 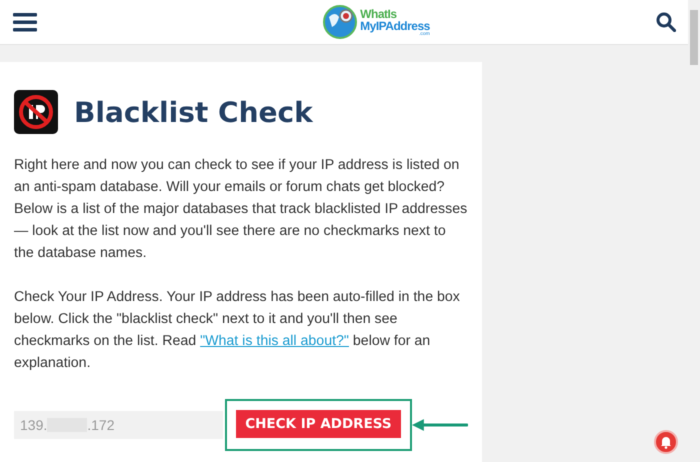 I want to click on ip-address-field: 139. .172, so click(x=119, y=425).